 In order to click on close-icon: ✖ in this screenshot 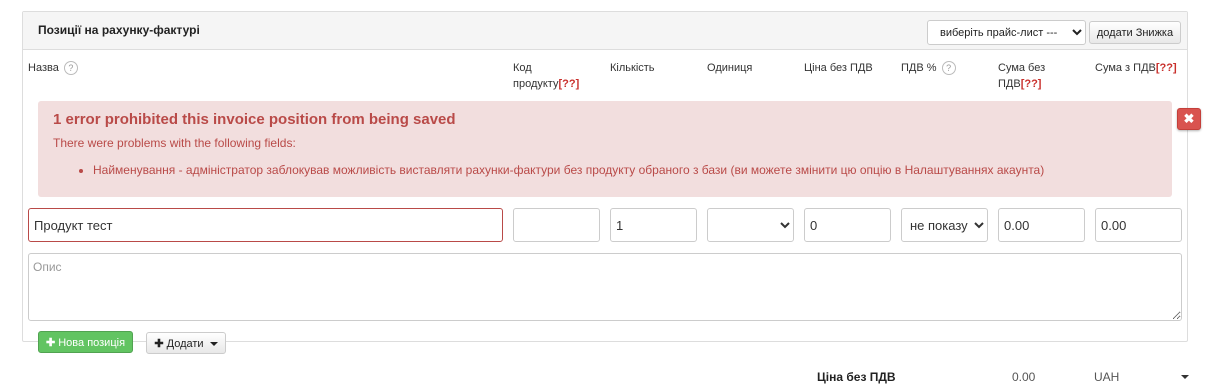, I will do `click(1189, 119)`.